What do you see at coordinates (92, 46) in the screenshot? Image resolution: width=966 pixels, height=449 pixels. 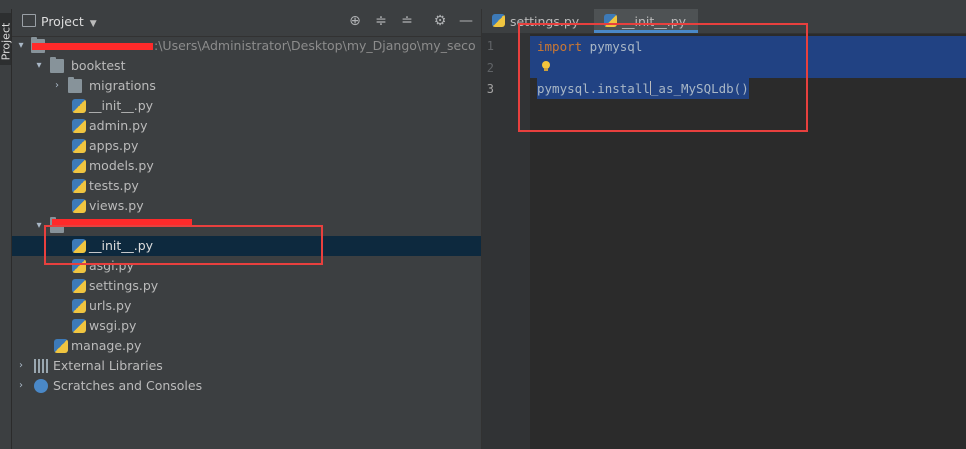 I see `redacted-project-name` at bounding box center [92, 46].